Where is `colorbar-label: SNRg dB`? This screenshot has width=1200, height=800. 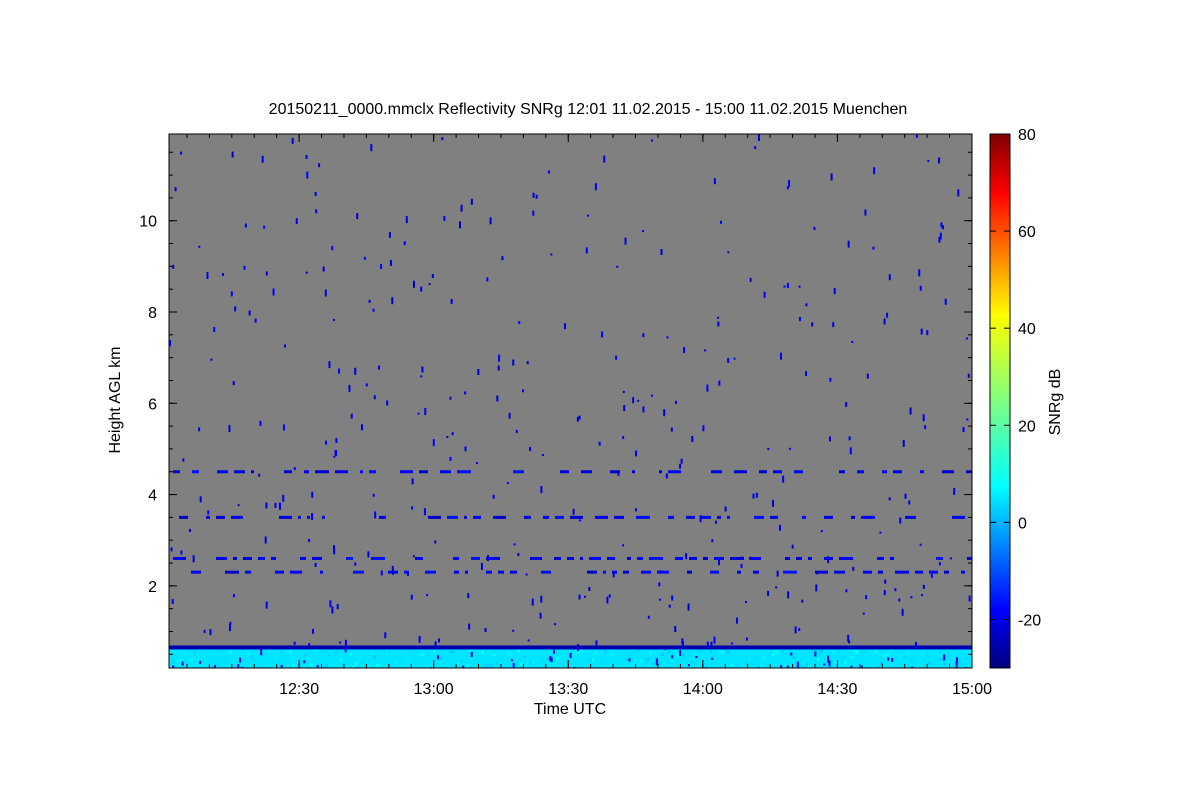 colorbar-label: SNRg dB is located at coordinates (1055, 402).